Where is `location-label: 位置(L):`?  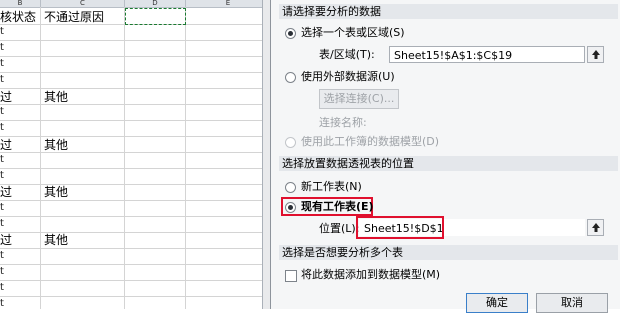
location-label: 位置(L): is located at coordinates (339, 228).